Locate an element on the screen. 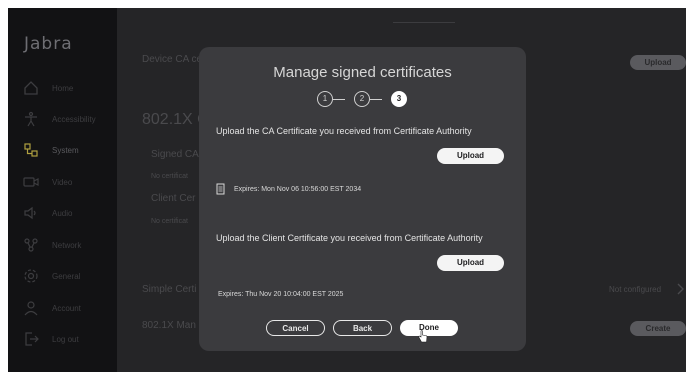  sidebar-item-label: System is located at coordinates (65, 150).